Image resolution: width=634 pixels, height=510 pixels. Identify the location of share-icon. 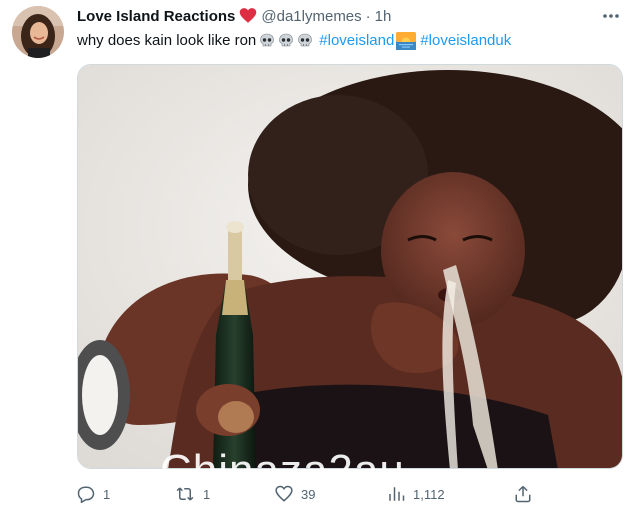
(523, 494).